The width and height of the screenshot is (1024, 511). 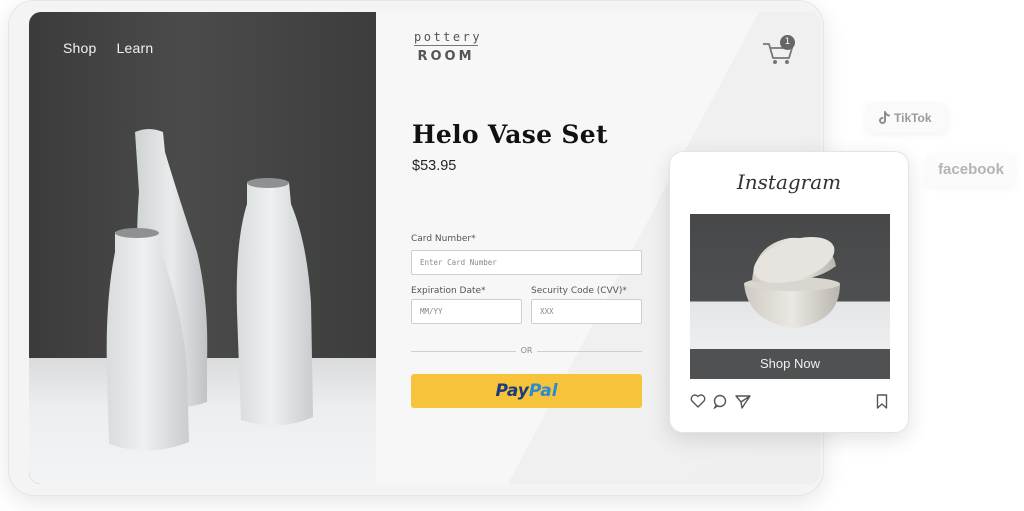 I want to click on instagram-post-card: Instagram Shop Now, so click(x=789, y=292).